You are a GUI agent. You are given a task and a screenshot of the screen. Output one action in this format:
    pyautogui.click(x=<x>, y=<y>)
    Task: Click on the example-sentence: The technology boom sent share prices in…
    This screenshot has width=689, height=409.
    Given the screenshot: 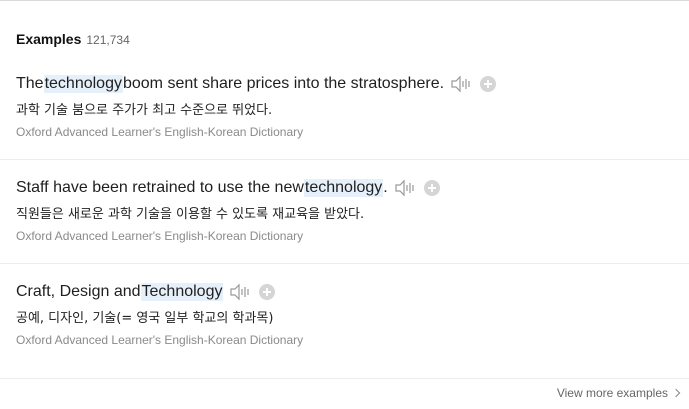 What is the action you would take?
    pyautogui.click(x=256, y=84)
    